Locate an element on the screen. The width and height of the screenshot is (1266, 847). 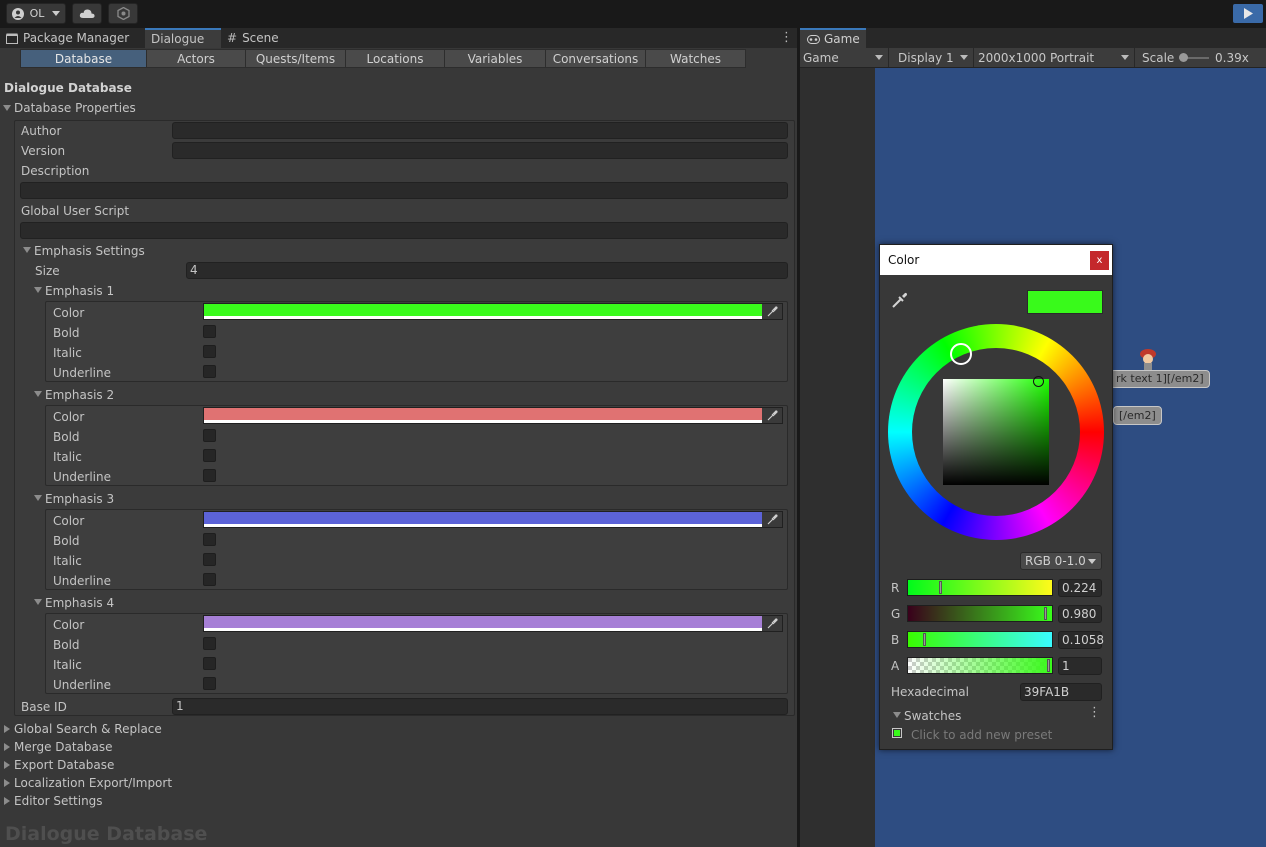
red-channel-field: 0.224 is located at coordinates (1080, 588).